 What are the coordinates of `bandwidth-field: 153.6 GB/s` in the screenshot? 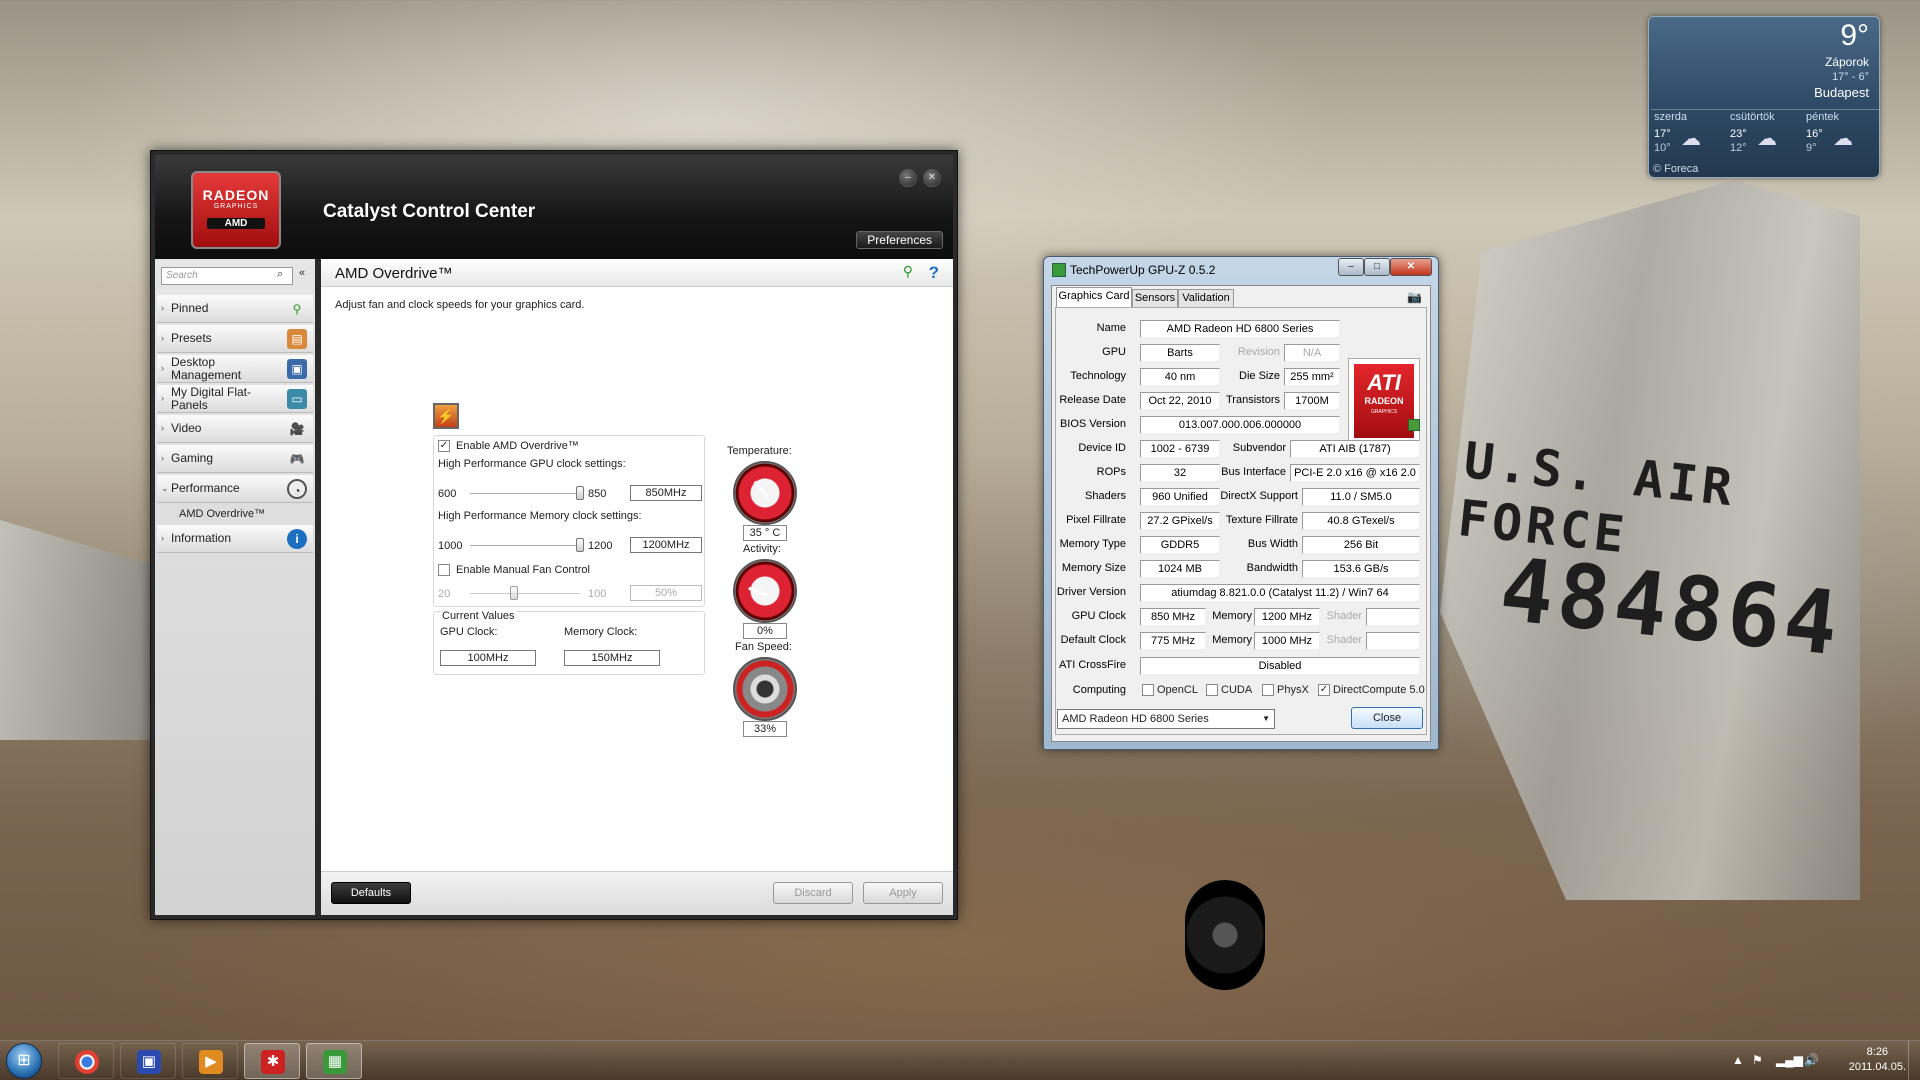 It's located at (1361, 569).